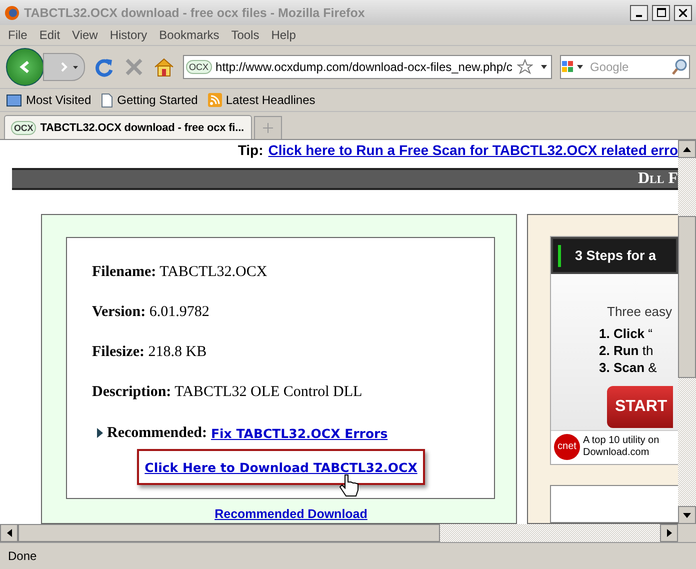  I want to click on file-info-field: Version: 6.01.9782, so click(293, 313).